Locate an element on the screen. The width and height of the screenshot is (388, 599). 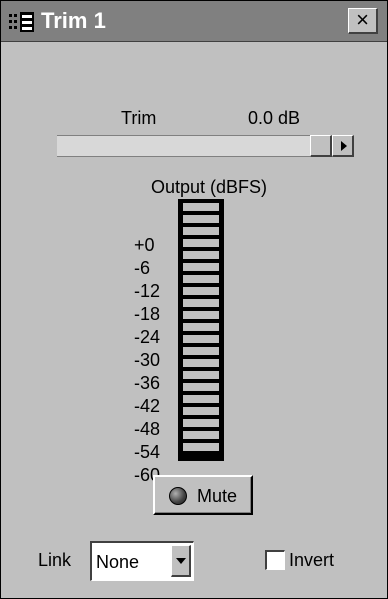
link-label: Link is located at coordinates (55, 560).